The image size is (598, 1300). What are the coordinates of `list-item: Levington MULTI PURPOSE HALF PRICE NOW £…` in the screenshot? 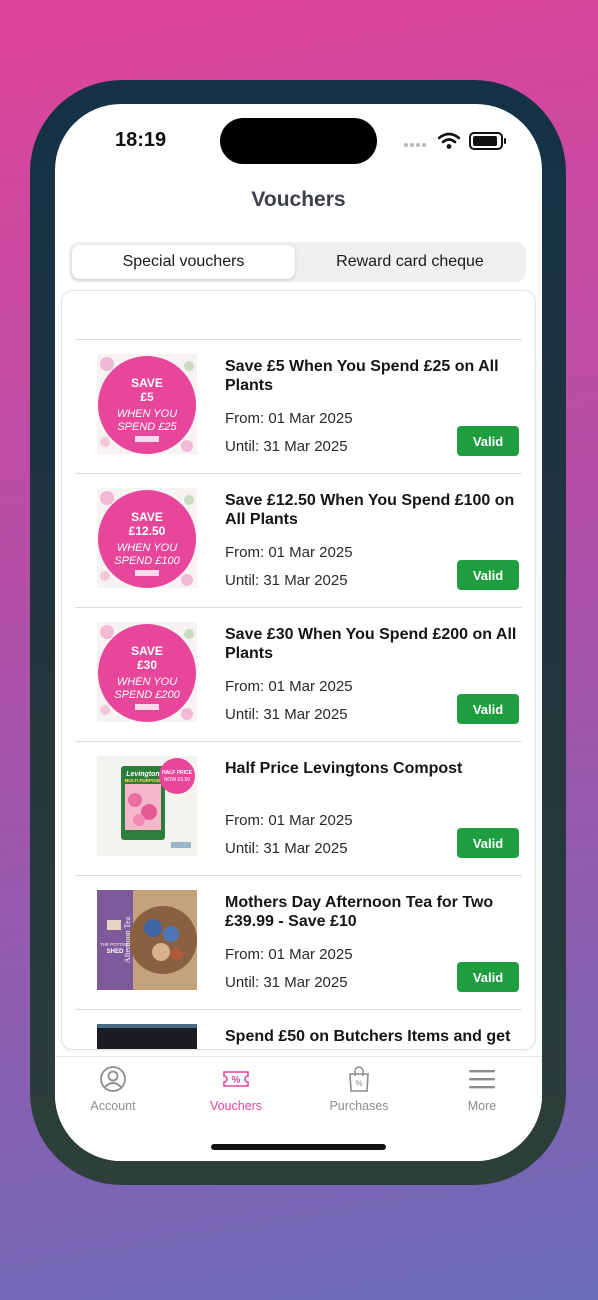 It's located at (298, 808).